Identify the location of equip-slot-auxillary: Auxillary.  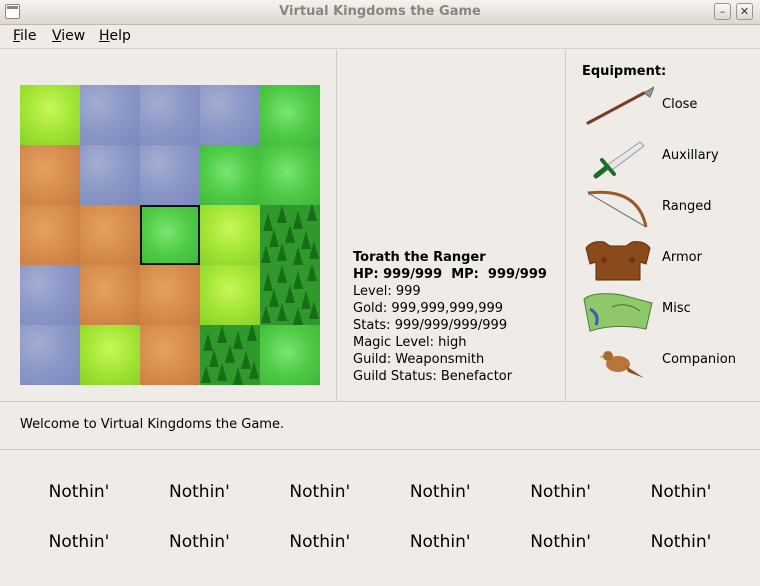
(667, 158).